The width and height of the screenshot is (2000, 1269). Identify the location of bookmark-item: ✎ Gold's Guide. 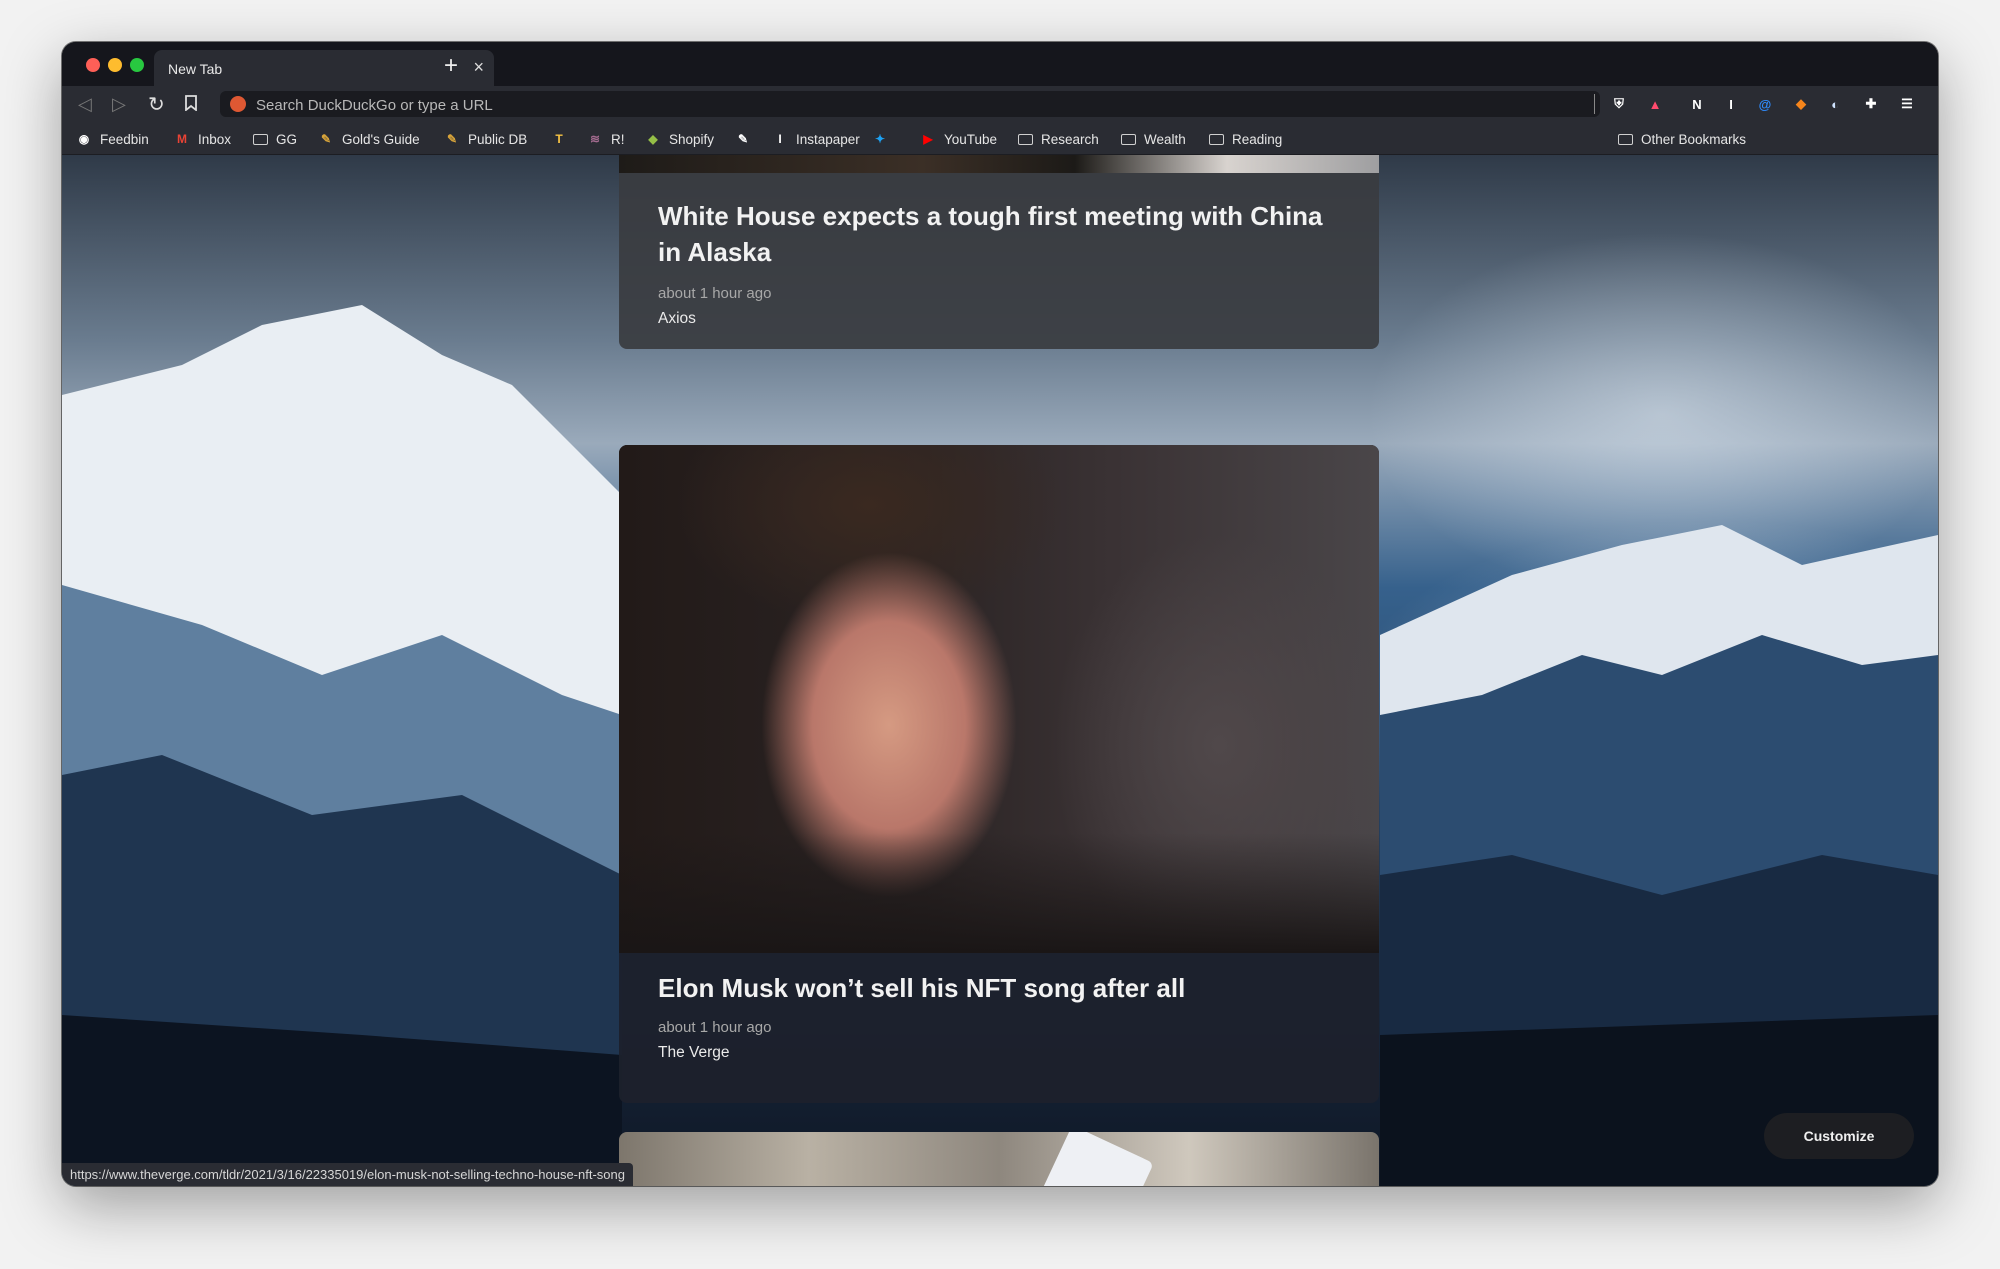
(369, 139).